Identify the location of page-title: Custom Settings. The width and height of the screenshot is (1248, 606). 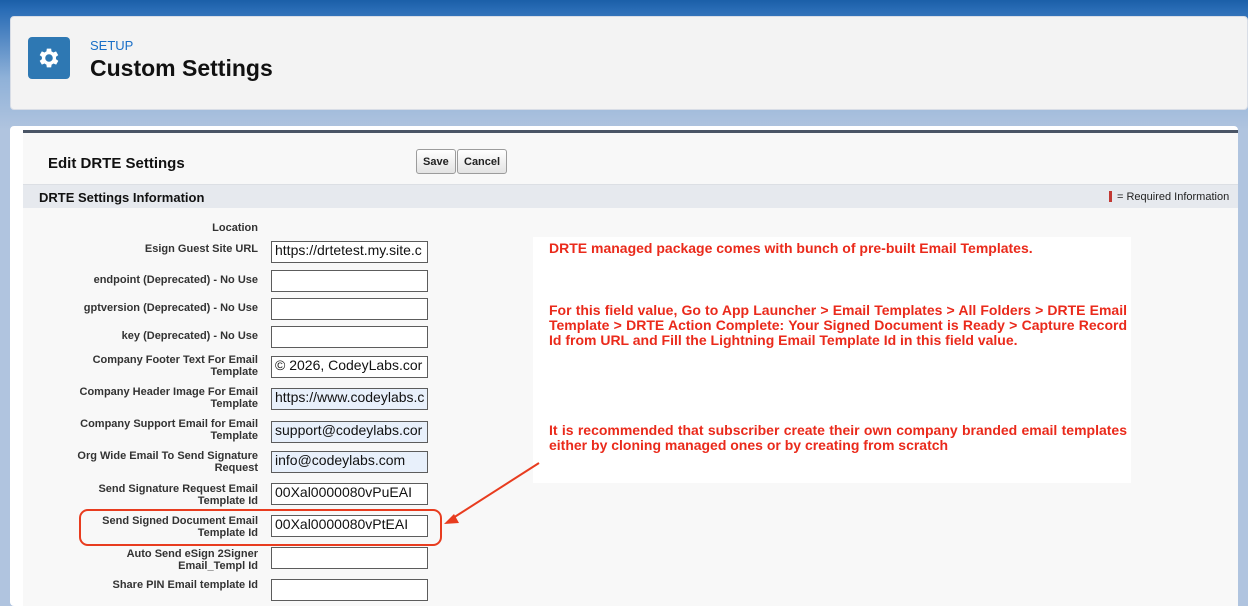
(181, 68).